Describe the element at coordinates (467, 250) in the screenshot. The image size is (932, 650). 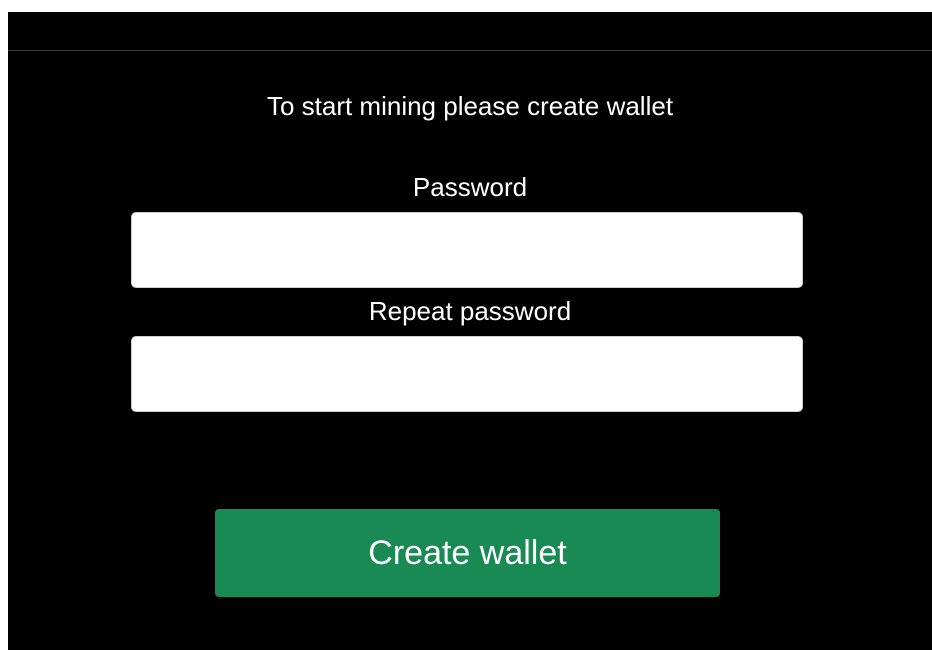
I see `password-input` at that location.